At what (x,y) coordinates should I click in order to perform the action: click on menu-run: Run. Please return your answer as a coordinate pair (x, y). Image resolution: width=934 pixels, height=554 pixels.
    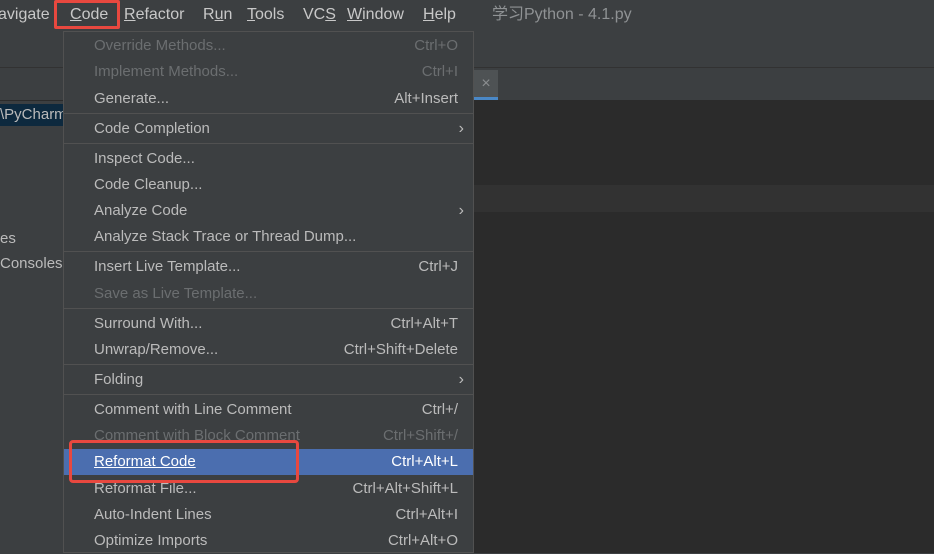
    Looking at the image, I should click on (217, 15).